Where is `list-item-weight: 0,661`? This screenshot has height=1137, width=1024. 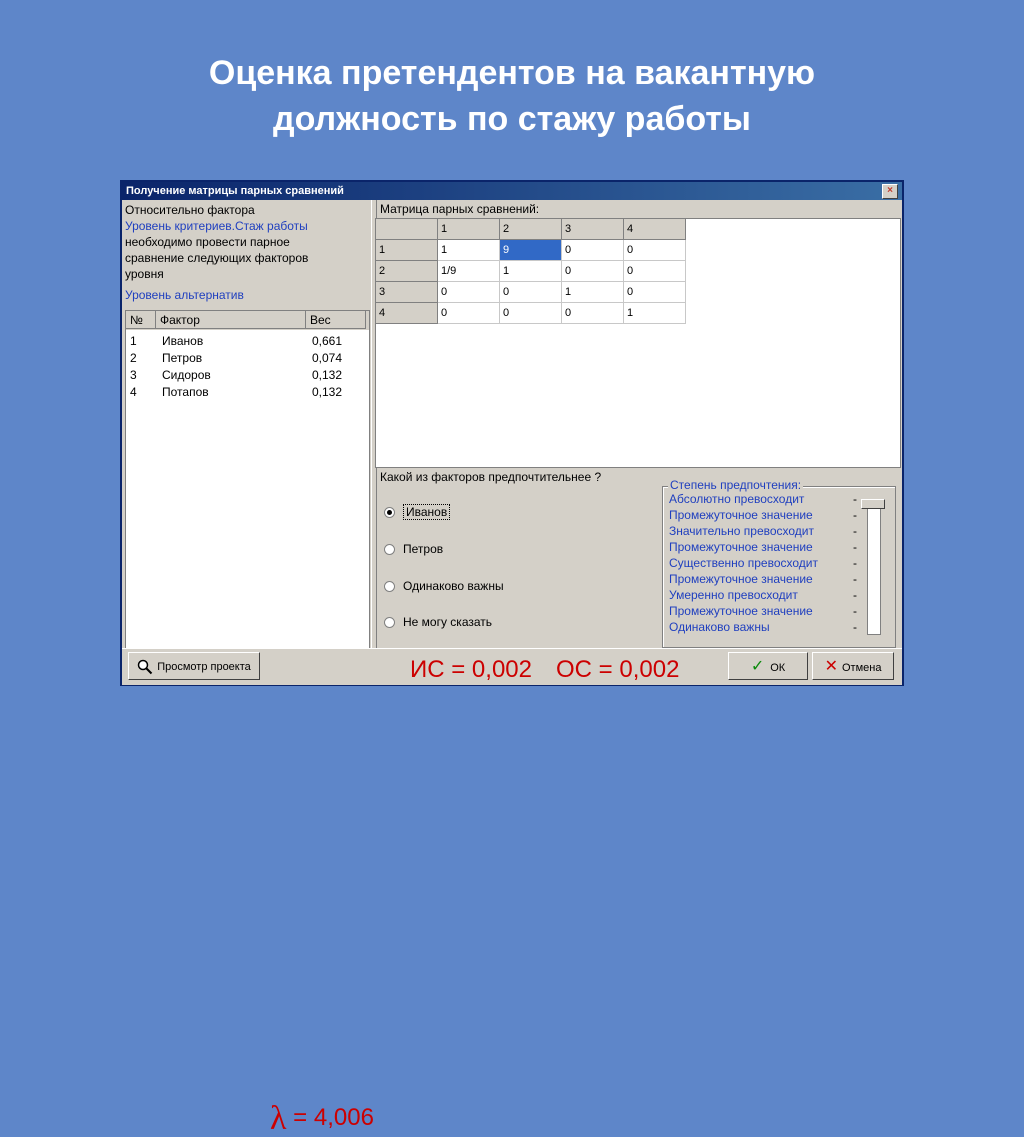 list-item-weight: 0,661 is located at coordinates (327, 341).